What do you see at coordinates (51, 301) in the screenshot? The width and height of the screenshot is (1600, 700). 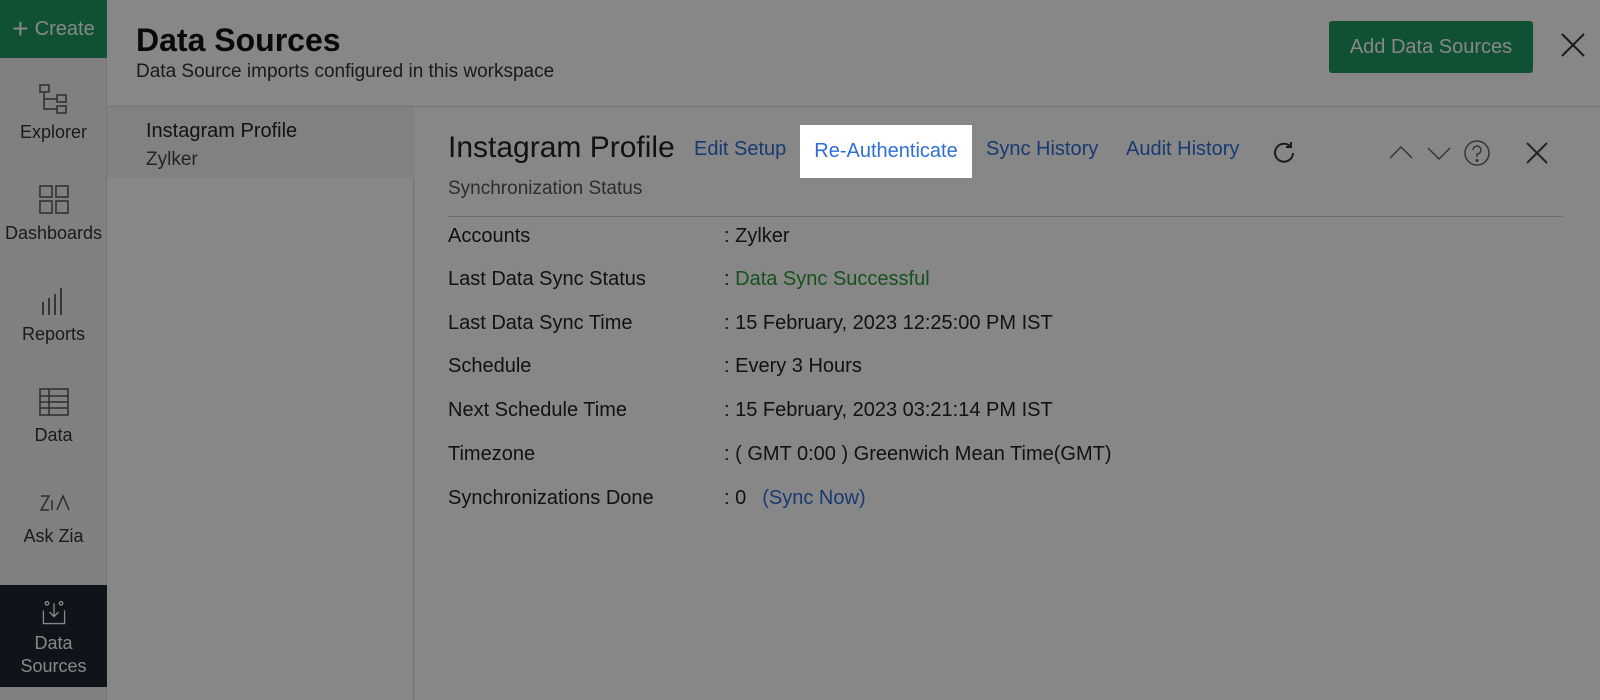 I see `reports-icon` at bounding box center [51, 301].